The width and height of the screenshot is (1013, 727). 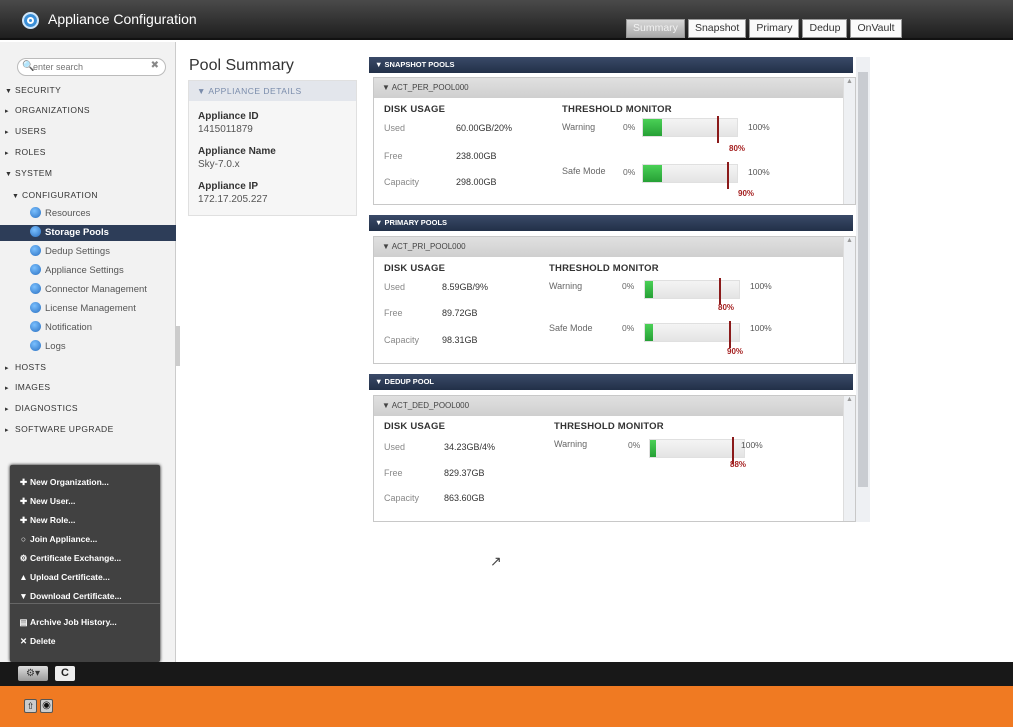 What do you see at coordinates (484, 128) in the screenshot?
I see `used-value: 60.00GB/20%` at bounding box center [484, 128].